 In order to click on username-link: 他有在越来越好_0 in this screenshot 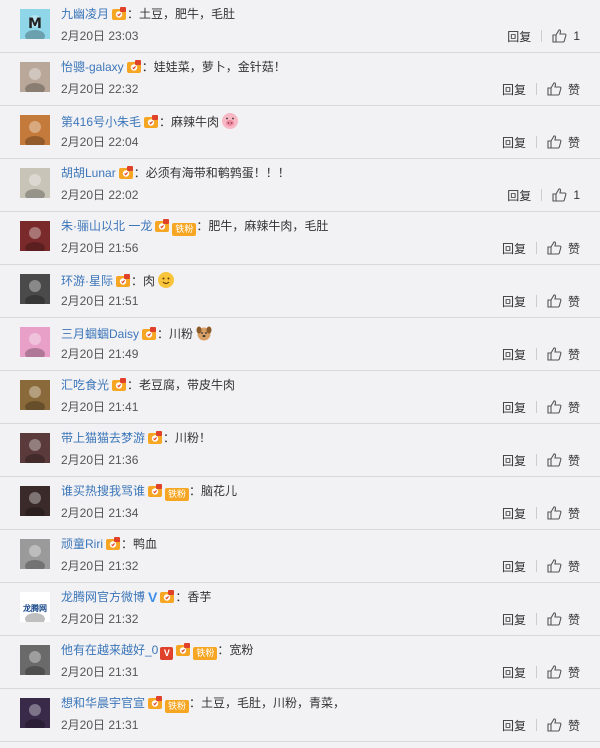, I will do `click(109, 650)`.